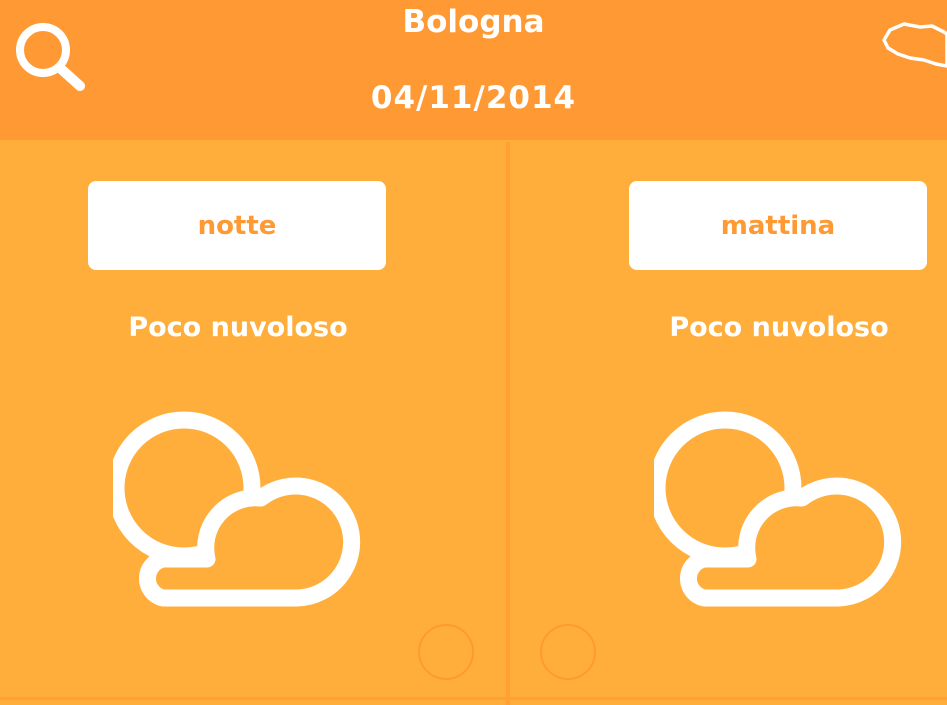 This screenshot has height=705, width=947. I want to click on region-map-button, so click(913, 46).